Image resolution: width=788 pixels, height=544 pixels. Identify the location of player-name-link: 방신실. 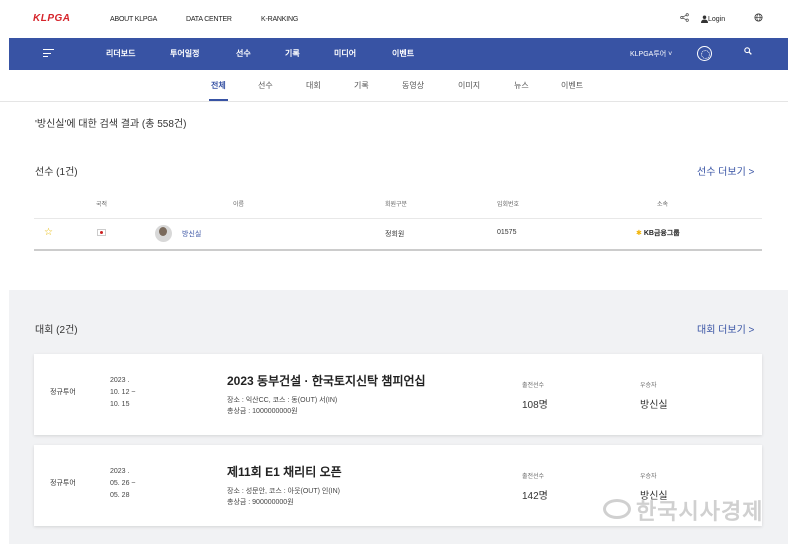
(191, 234).